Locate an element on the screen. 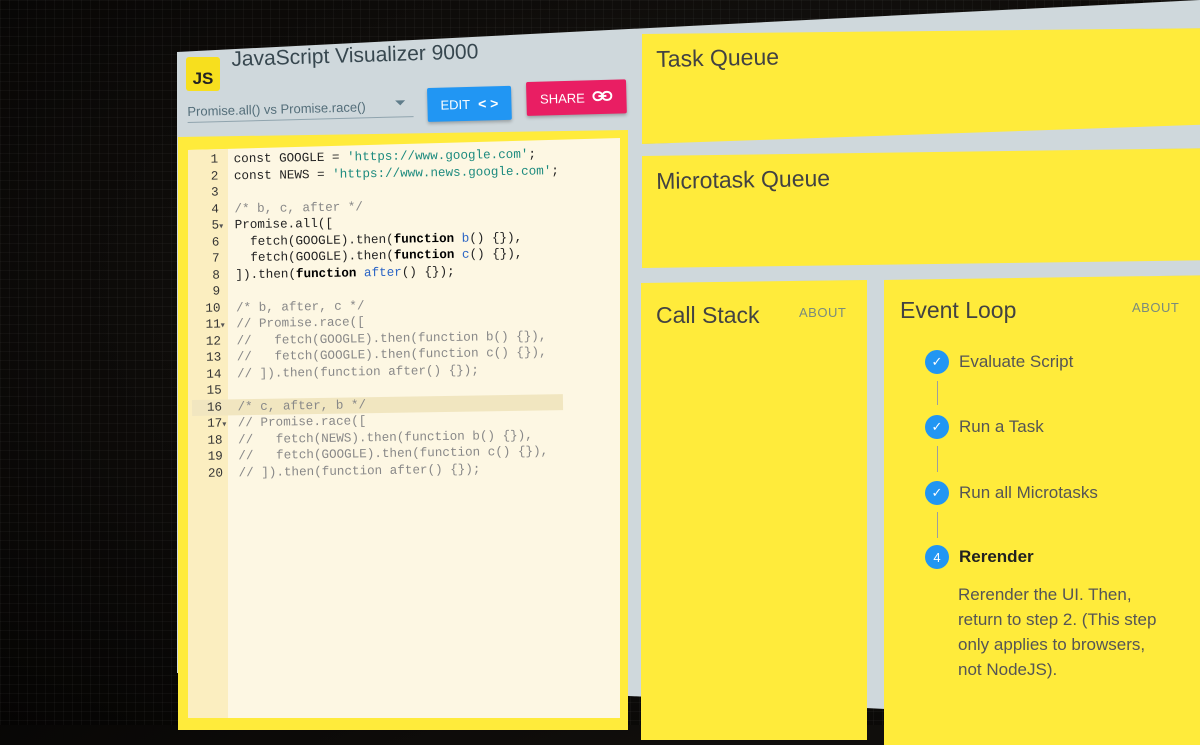 This screenshot has width=1200, height=745. js-logo: JS is located at coordinates (203, 74).